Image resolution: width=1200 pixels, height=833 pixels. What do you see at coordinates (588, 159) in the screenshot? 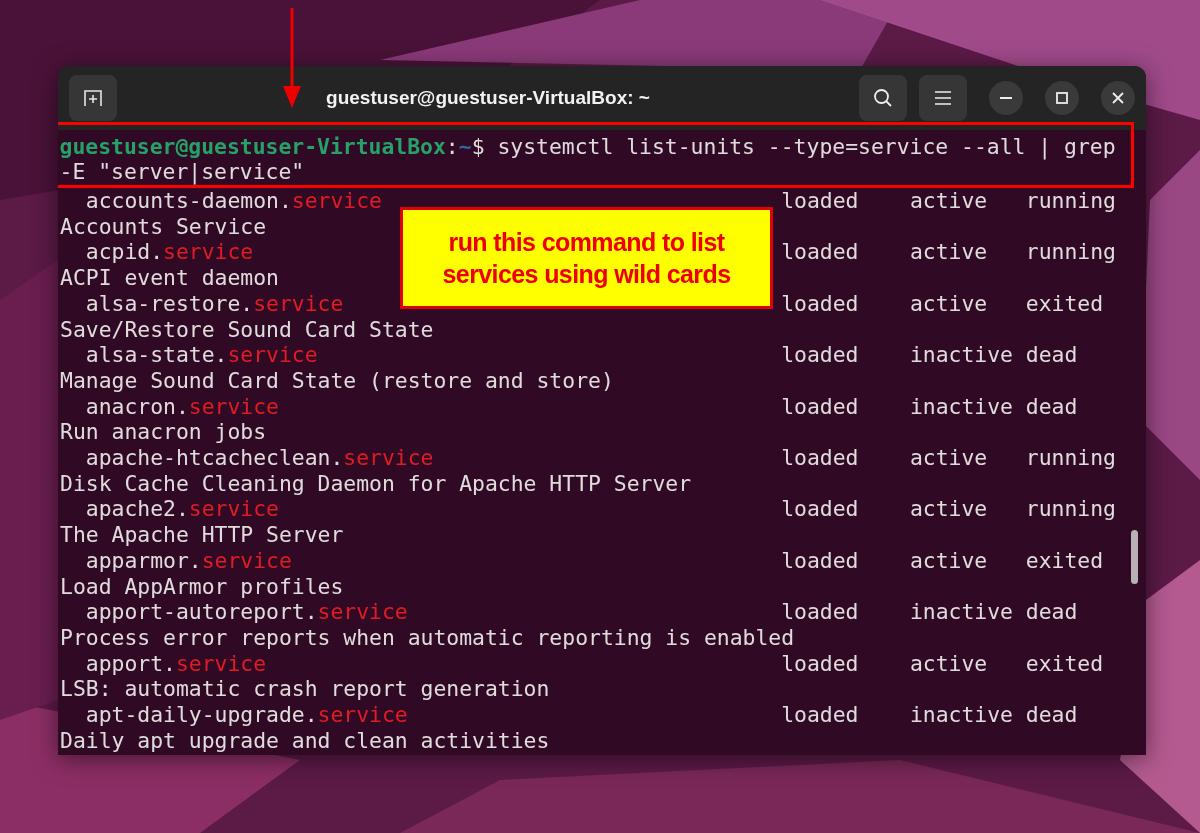
I see `command-line: guestuser@guestuser-VirtualBox:~$ systemctl list-units --type=service --all | grep -E "server|service"` at bounding box center [588, 159].